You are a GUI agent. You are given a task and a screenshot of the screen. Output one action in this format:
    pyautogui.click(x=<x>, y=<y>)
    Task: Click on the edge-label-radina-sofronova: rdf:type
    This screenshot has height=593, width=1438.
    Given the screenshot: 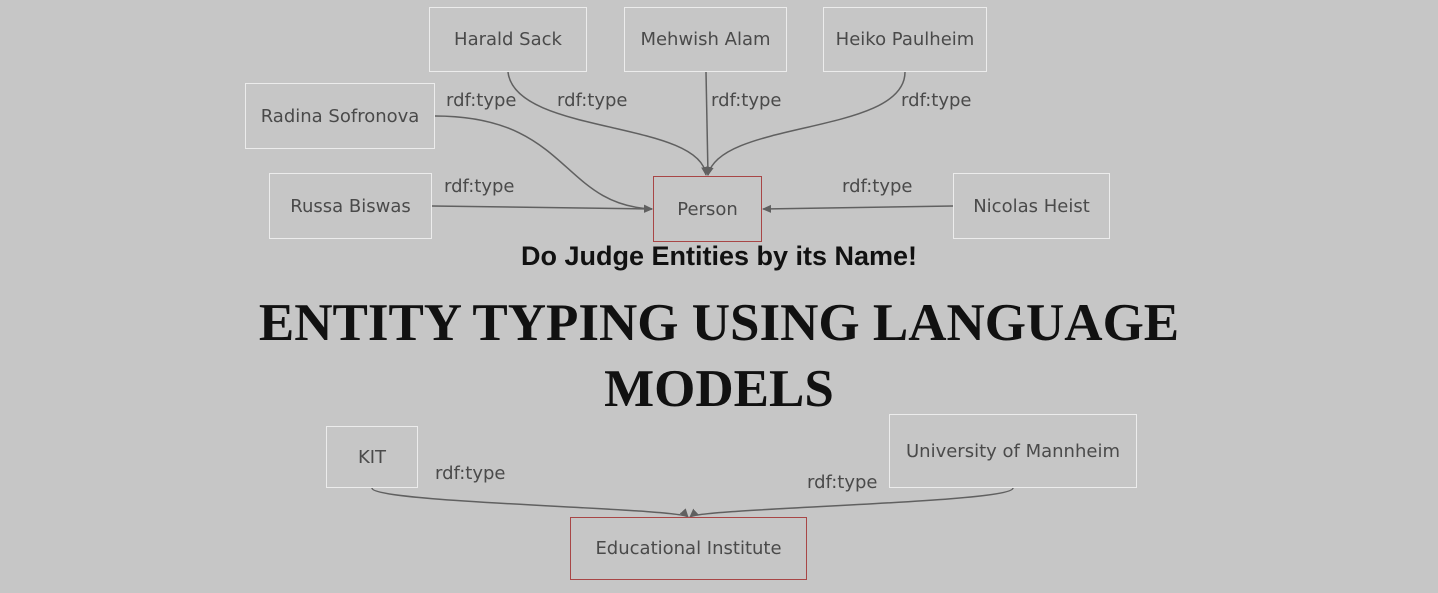 What is the action you would take?
    pyautogui.click(x=481, y=100)
    